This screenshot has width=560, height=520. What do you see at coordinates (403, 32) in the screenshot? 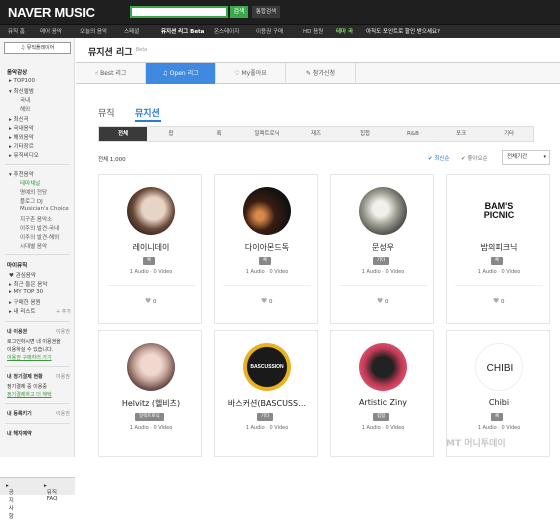
I see `gnb-item-point-promo: 아직도 포인트로 할인 받으세요?` at bounding box center [403, 32].